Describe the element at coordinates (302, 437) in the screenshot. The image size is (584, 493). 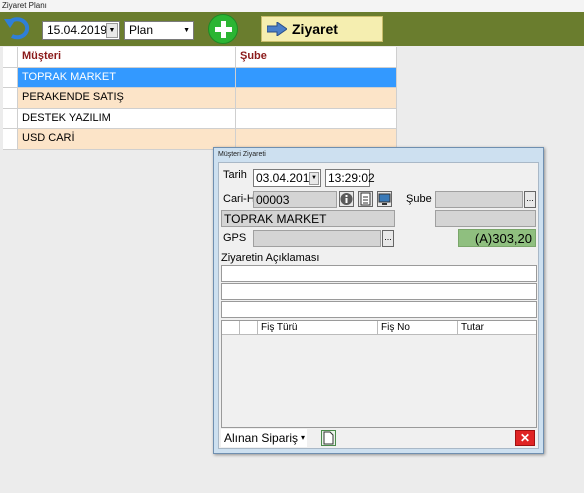
I see `chevron-down-icon: ▾` at that location.